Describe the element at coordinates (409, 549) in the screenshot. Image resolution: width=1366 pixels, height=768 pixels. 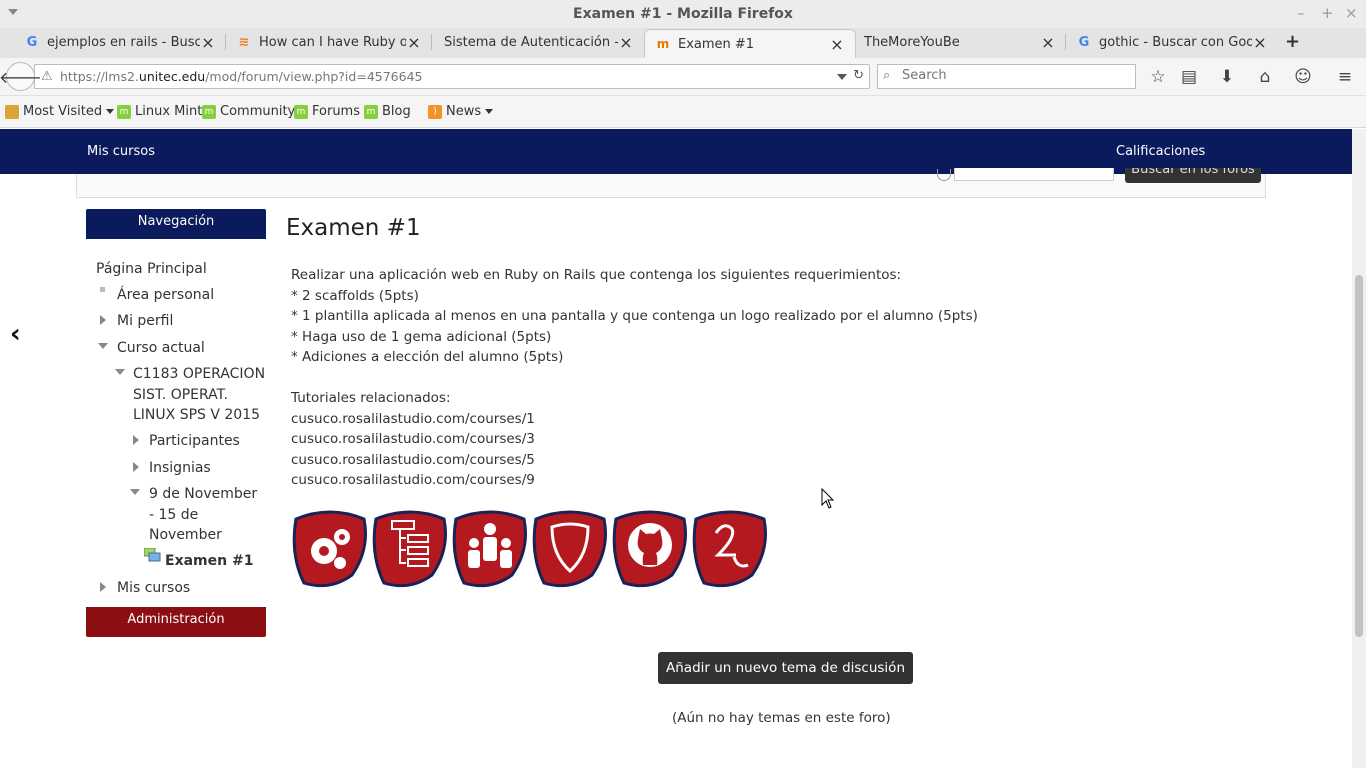
I see `scaffold-badge-icon` at that location.